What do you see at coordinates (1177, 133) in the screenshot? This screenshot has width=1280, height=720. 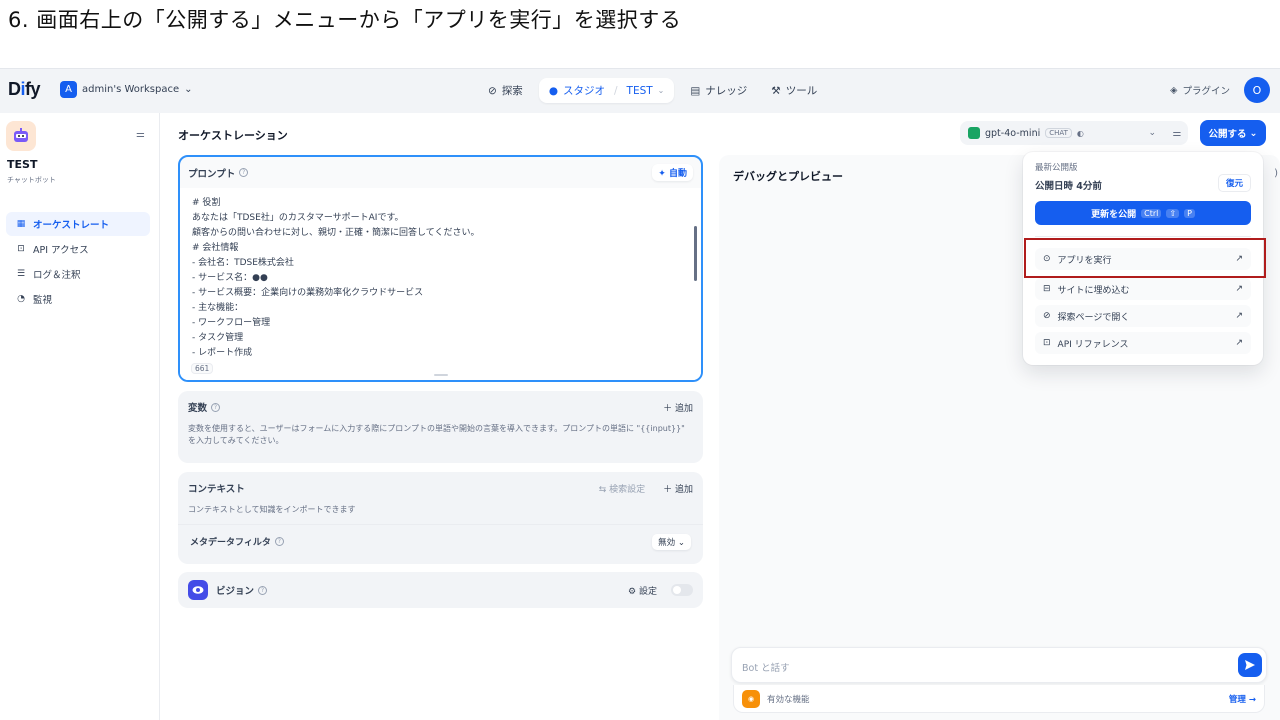 I see `model-params-icon: ⚌` at bounding box center [1177, 133].